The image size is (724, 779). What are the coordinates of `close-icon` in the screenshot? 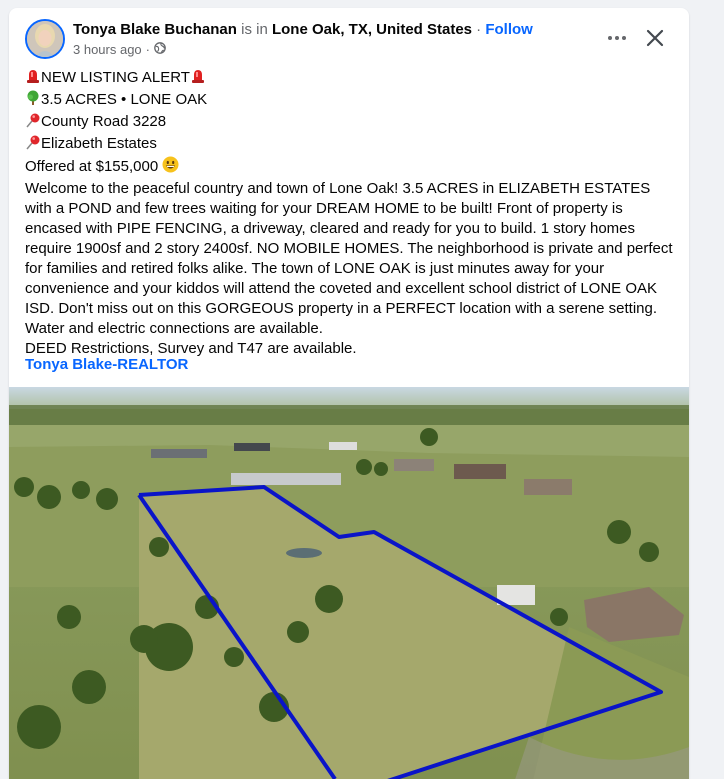 It's located at (655, 38).